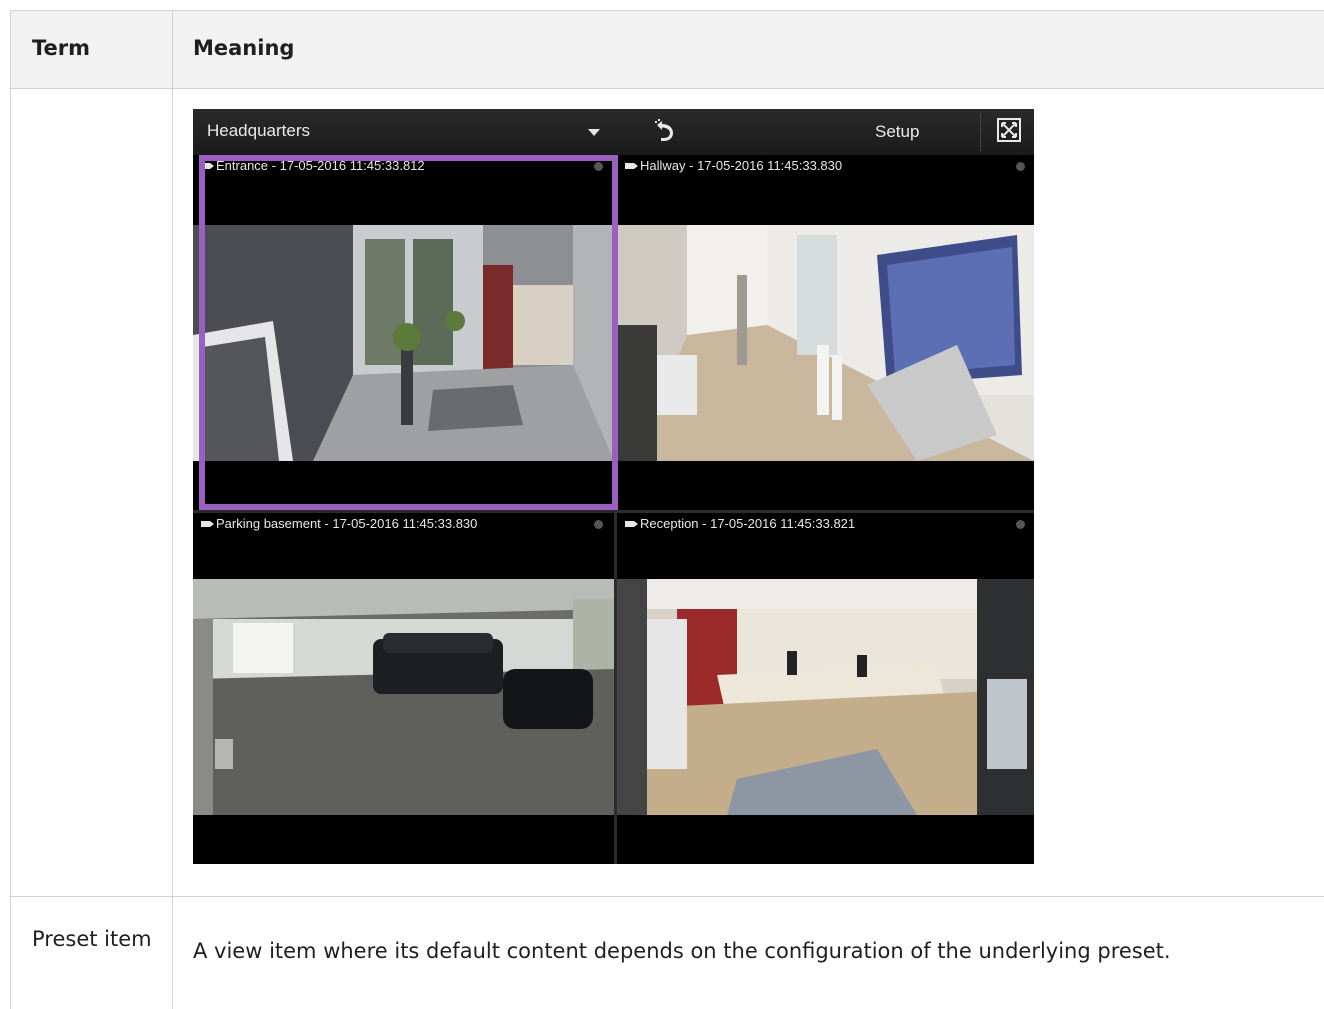  I want to click on camera-caption: Hallway - 17-05-2016 11:45:33.830, so click(741, 165).